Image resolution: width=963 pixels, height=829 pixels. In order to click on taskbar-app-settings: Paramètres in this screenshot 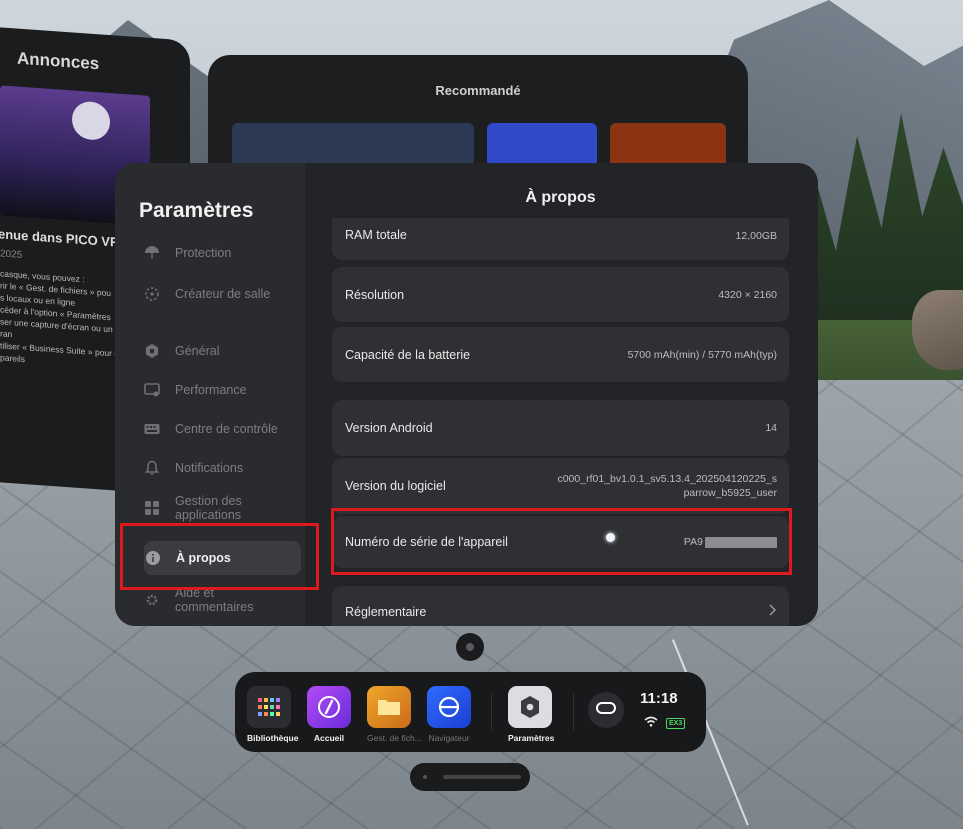, I will do `click(531, 714)`.